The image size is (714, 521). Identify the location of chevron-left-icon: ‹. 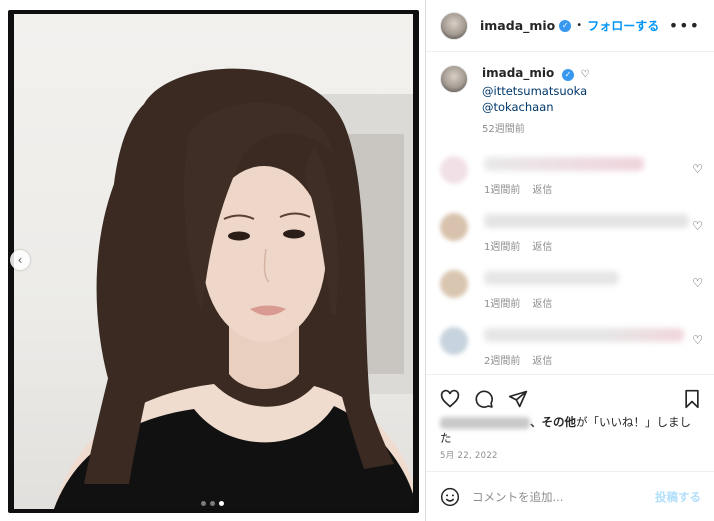
(20, 260).